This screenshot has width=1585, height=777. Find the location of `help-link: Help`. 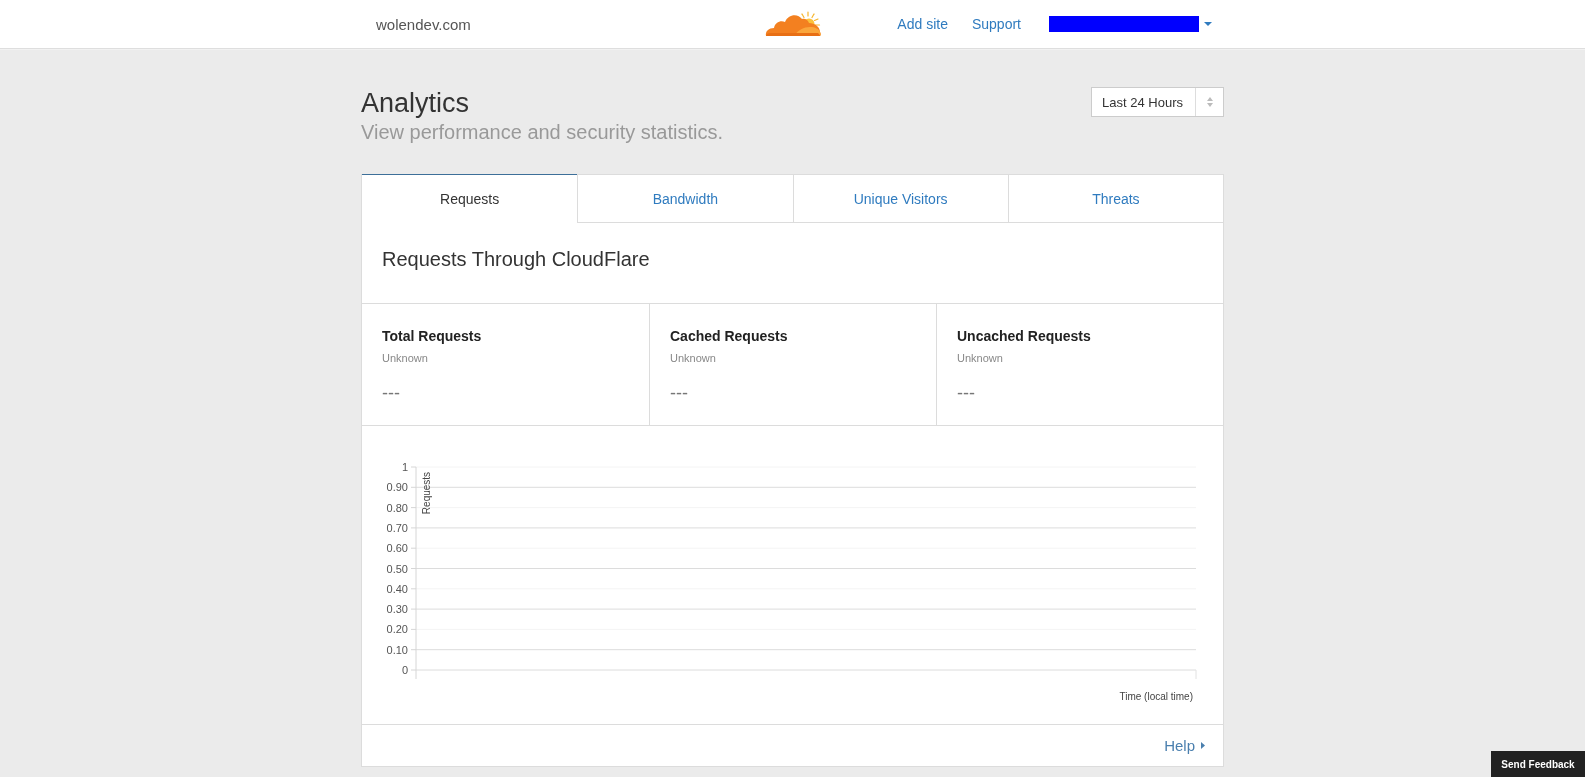

help-link: Help is located at coordinates (1184, 745).